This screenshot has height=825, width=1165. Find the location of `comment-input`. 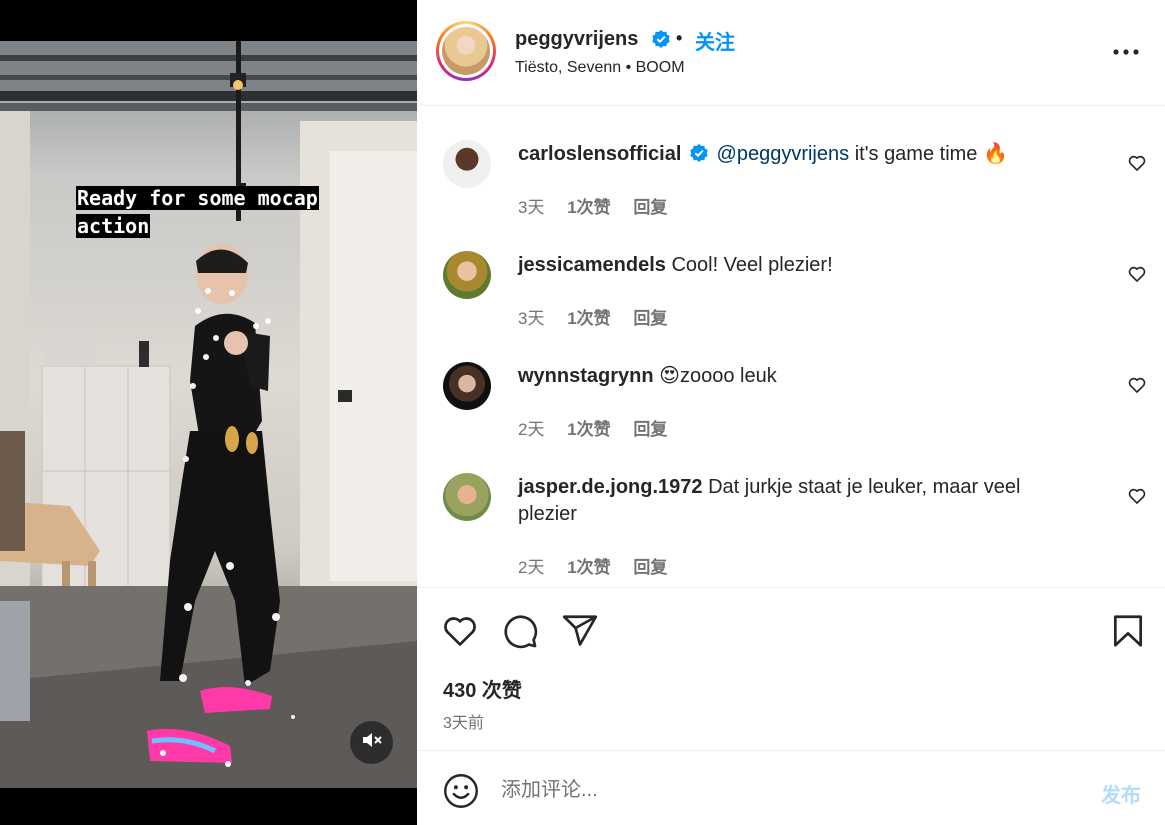

comment-input is located at coordinates (791, 790).